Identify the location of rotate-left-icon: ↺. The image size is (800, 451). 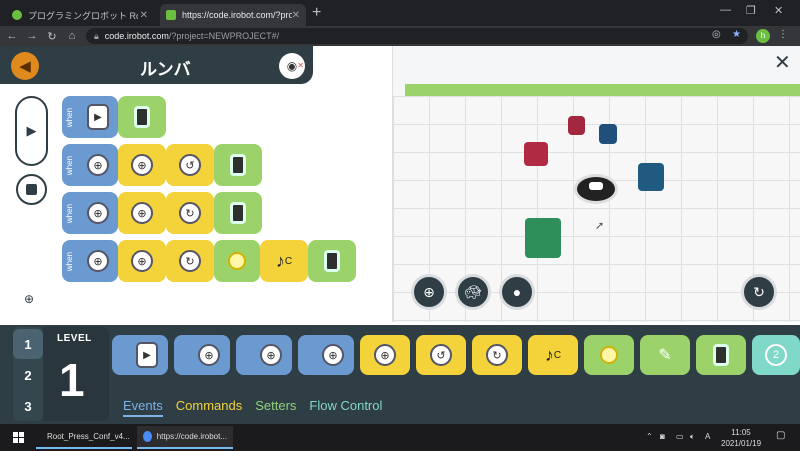
(441, 355).